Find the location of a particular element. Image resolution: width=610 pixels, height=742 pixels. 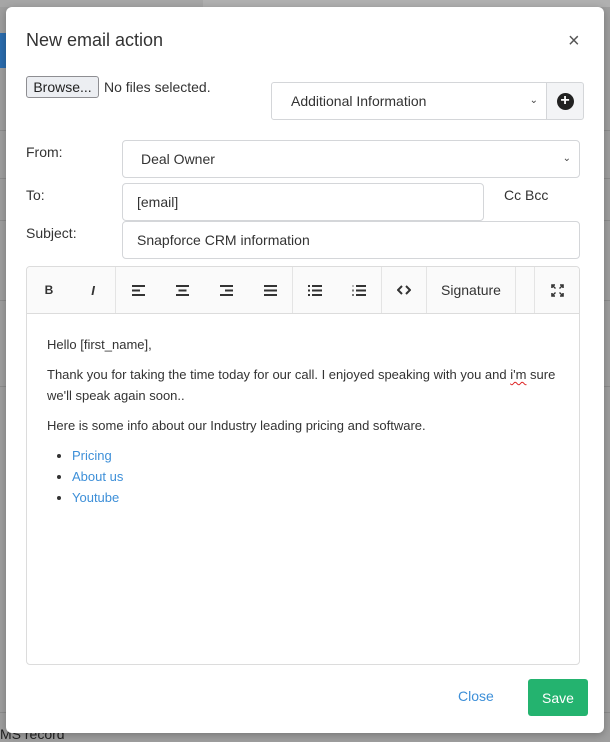

list-item: Youtube is located at coordinates (315, 497).